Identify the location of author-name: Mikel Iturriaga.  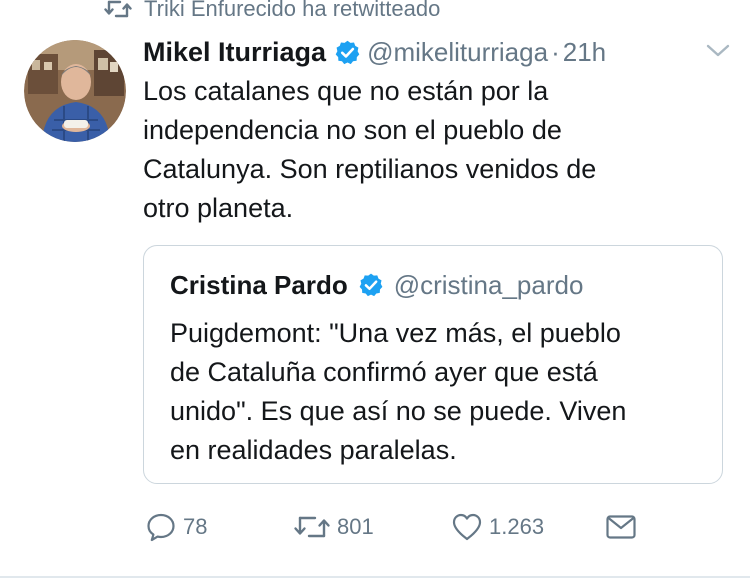
(234, 52).